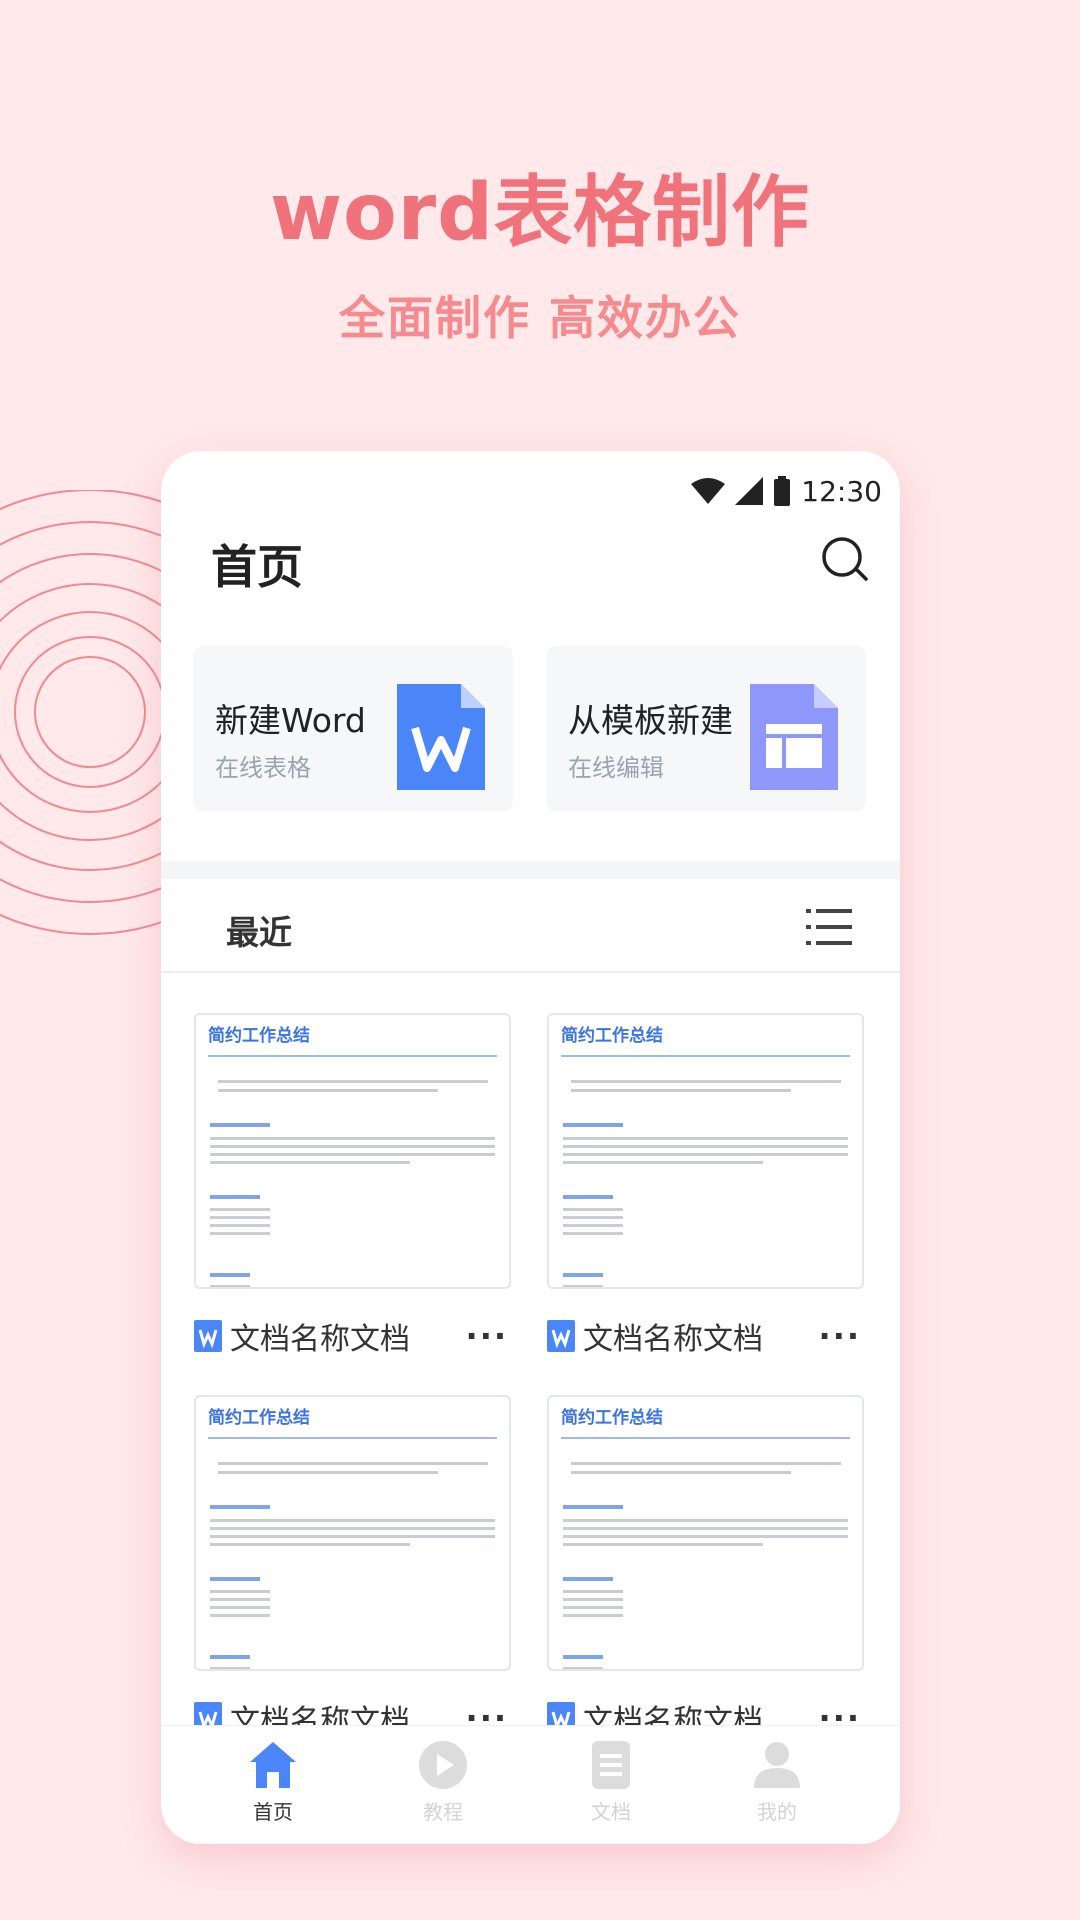 This screenshot has height=1920, width=1080. What do you see at coordinates (782, 491) in the screenshot?
I see `battery-icon` at bounding box center [782, 491].